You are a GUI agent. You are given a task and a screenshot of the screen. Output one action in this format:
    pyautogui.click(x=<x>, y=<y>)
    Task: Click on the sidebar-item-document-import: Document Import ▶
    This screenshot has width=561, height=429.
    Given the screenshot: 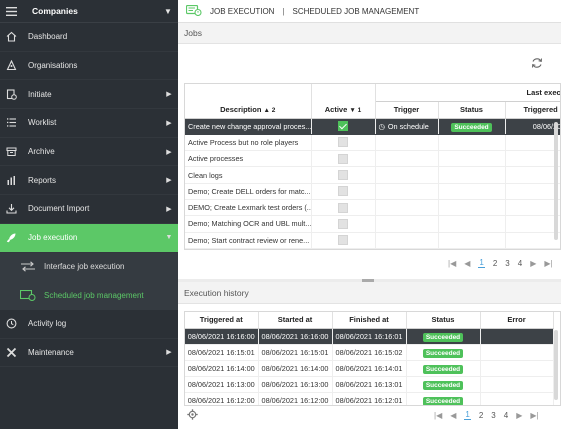 What is the action you would take?
    pyautogui.click(x=89, y=209)
    